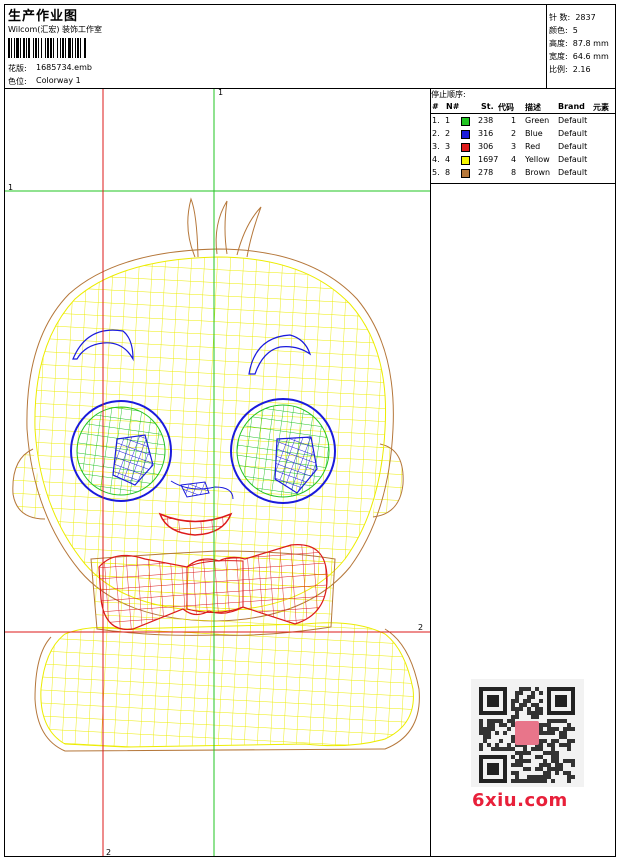 The image size is (620, 861). I want to click on company-name: Wilcom(汇宏) 装饰工作室, so click(55, 29).